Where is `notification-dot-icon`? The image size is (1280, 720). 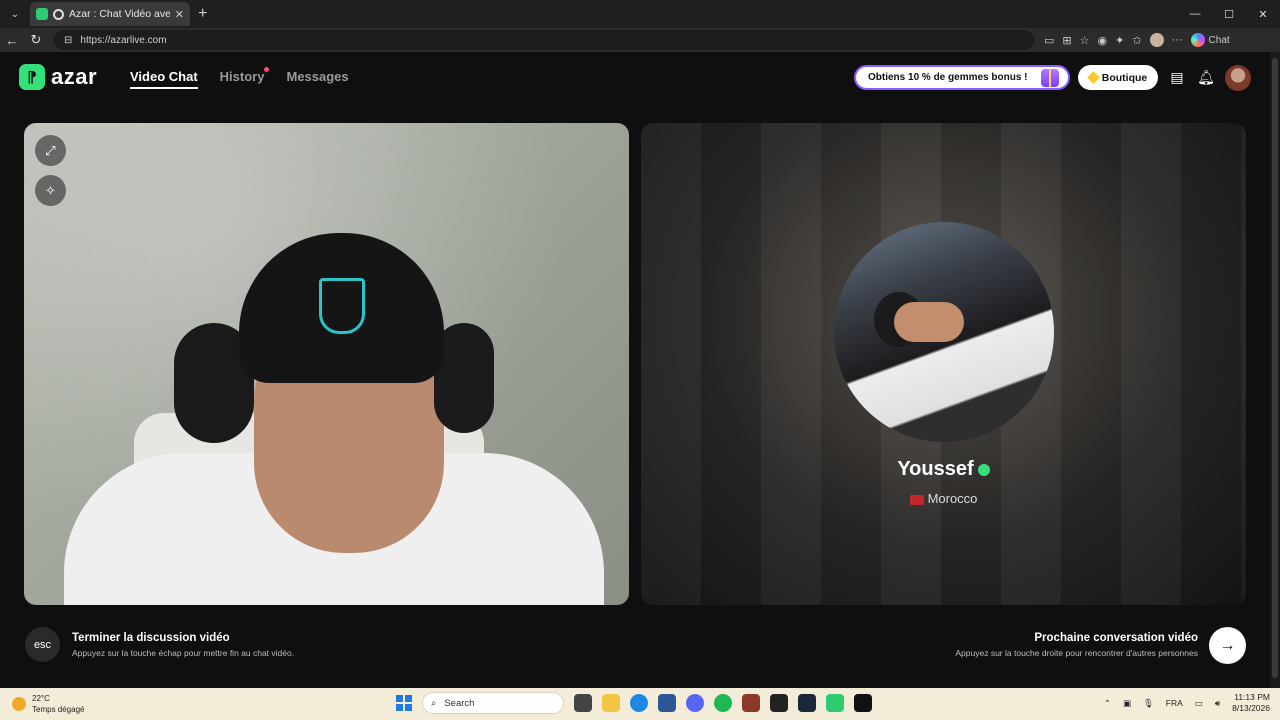
notification-dot-icon is located at coordinates (267, 69).